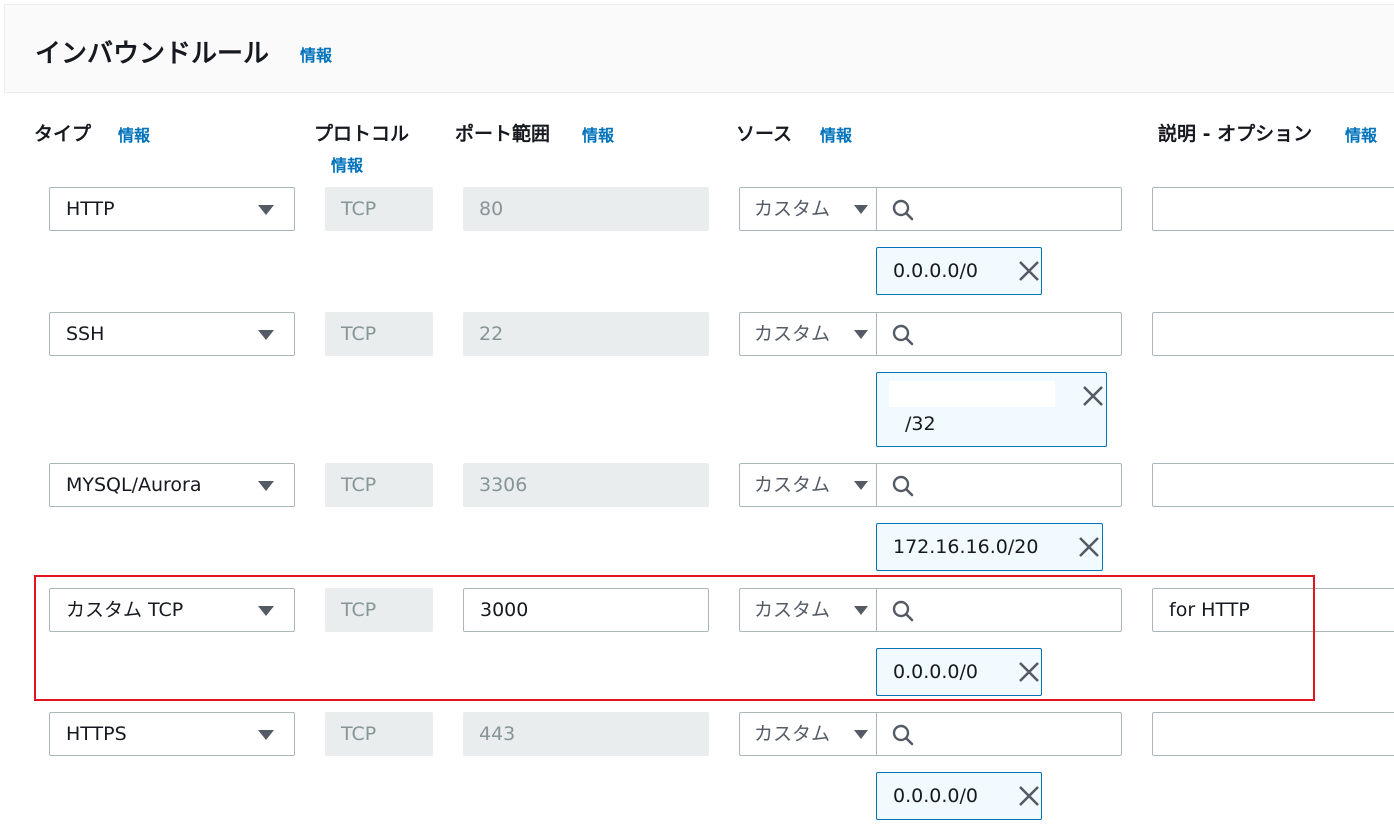 The image size is (1394, 833). I want to click on column-header-protocol: プロトコル, so click(362, 134).